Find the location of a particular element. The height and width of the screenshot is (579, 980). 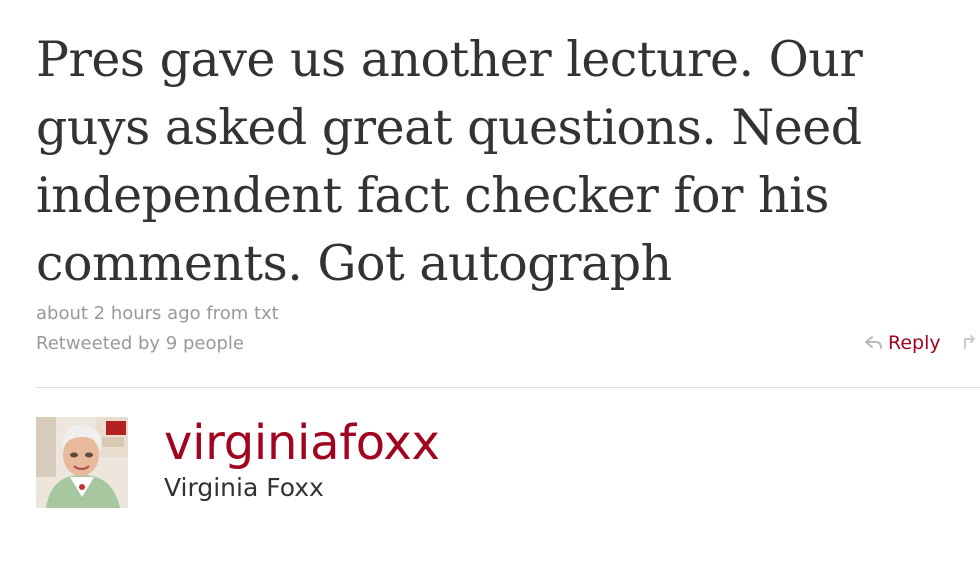

reply-label: Reply is located at coordinates (914, 343).